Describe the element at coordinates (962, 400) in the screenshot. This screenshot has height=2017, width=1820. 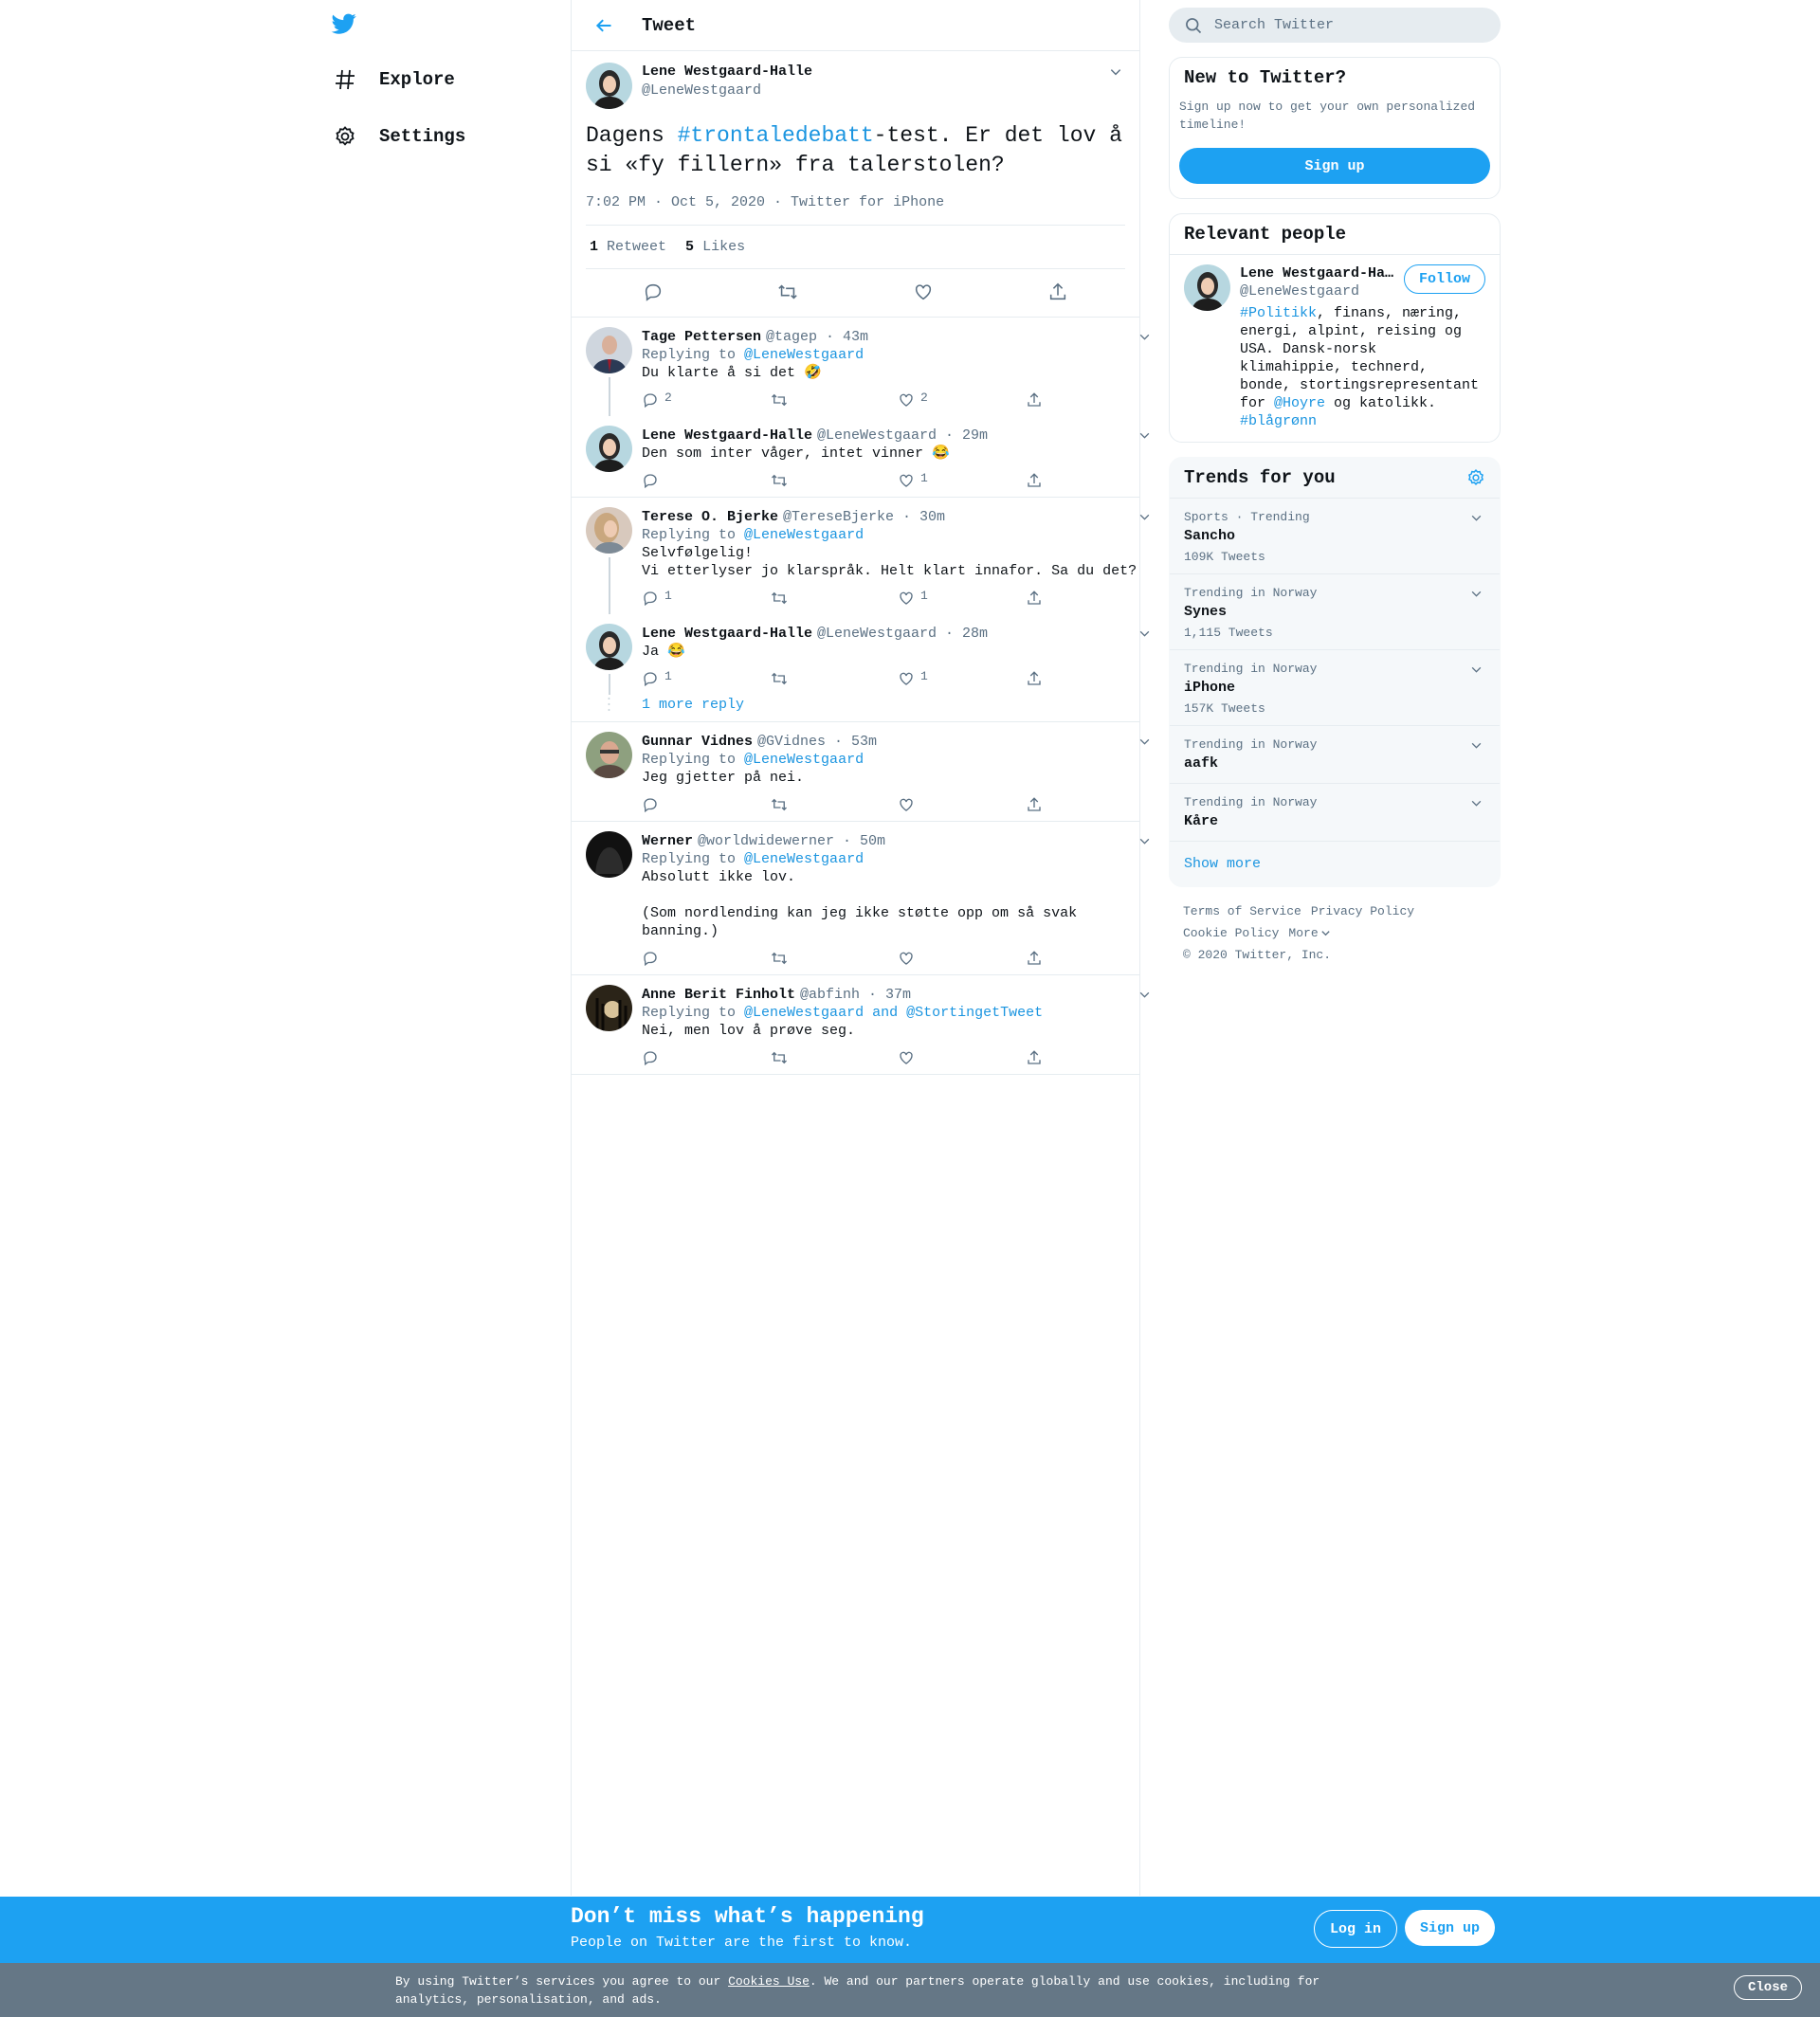
I see `like-action: 2` at that location.